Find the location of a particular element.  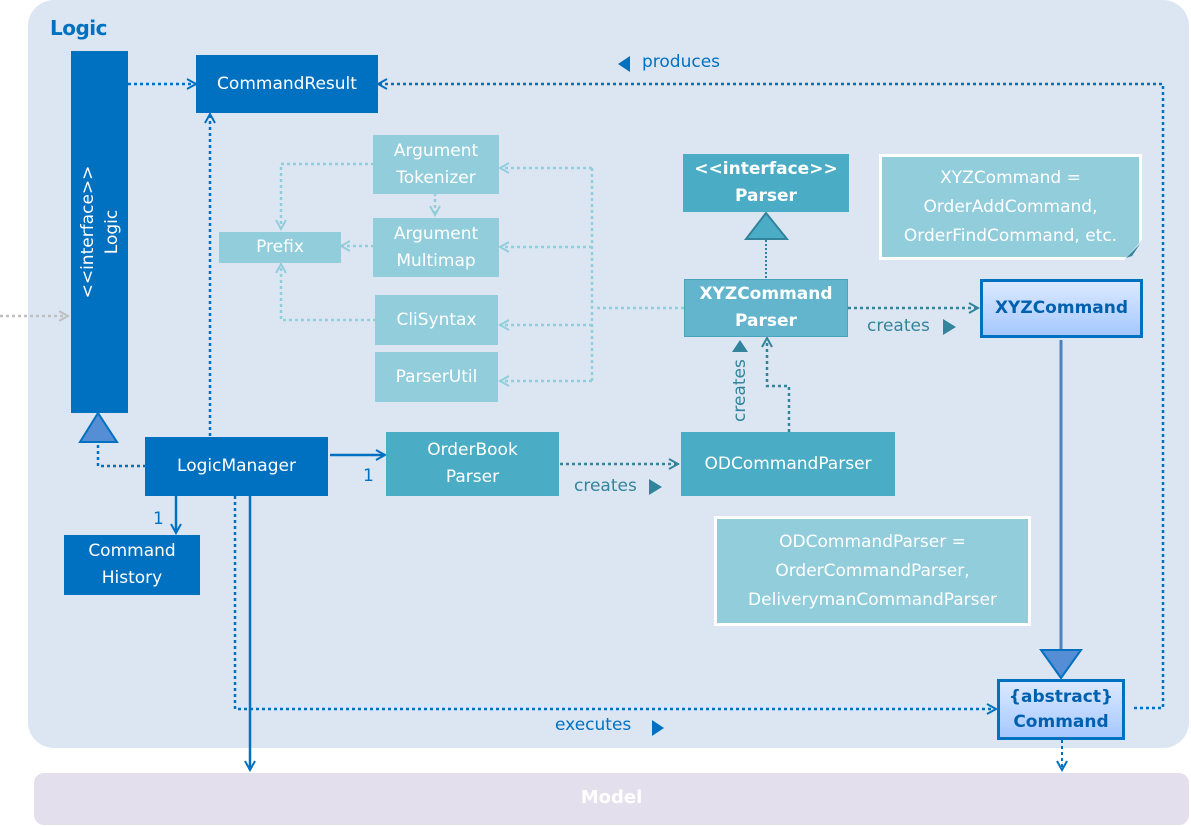

logic-interface-text: <<interface>> Logic is located at coordinates (100, 232).